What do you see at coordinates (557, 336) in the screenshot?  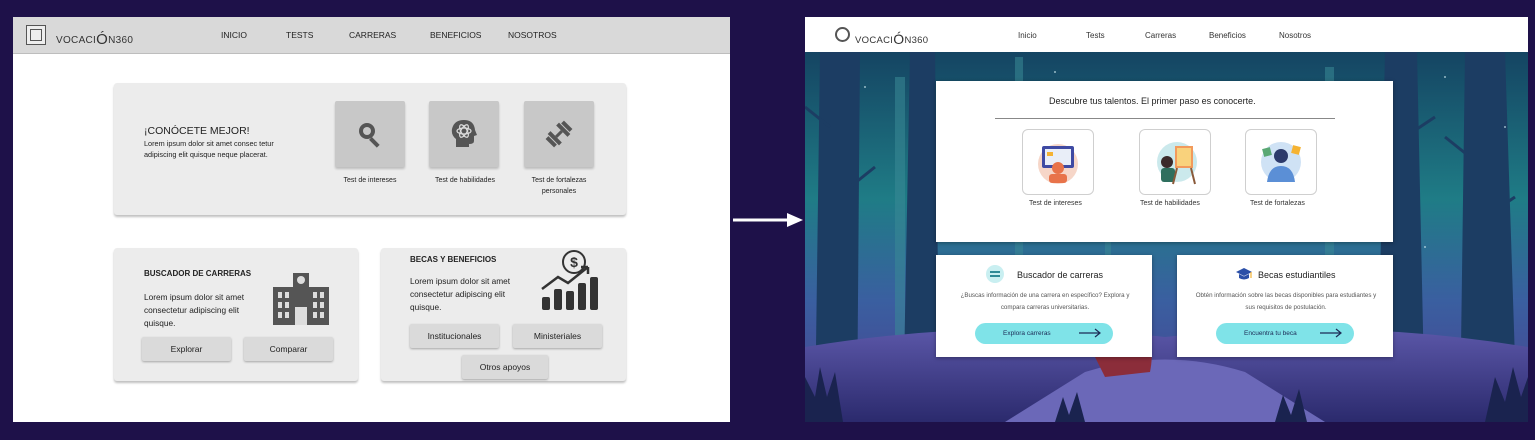 I see `wf-ministerial-button: Ministeriales` at bounding box center [557, 336].